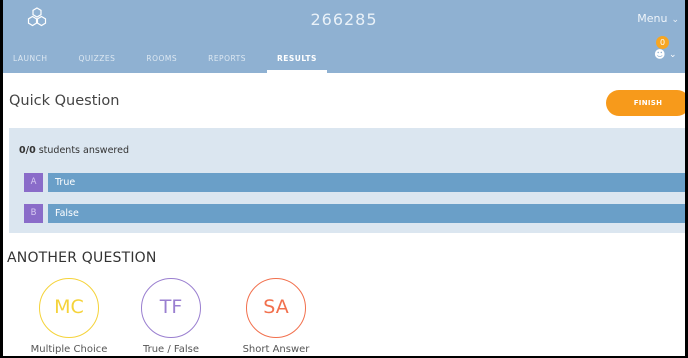 The width and height of the screenshot is (688, 358). I want to click on option-letter: A, so click(33, 182).